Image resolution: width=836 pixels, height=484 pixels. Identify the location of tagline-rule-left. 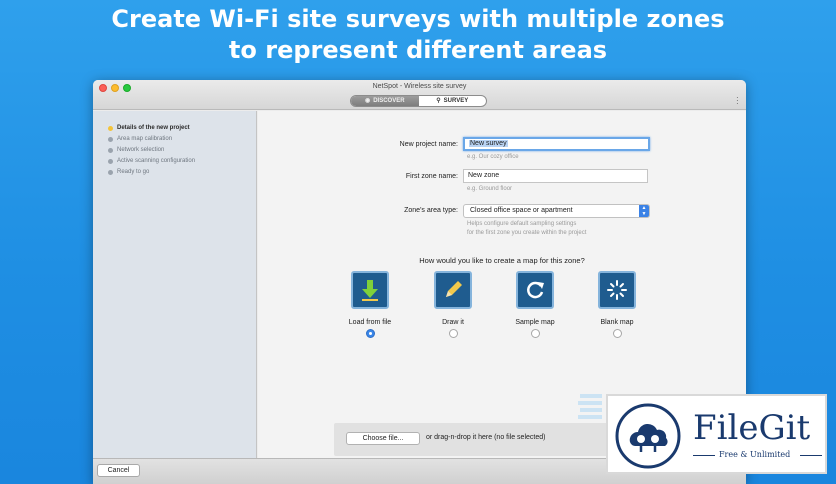
(704, 455).